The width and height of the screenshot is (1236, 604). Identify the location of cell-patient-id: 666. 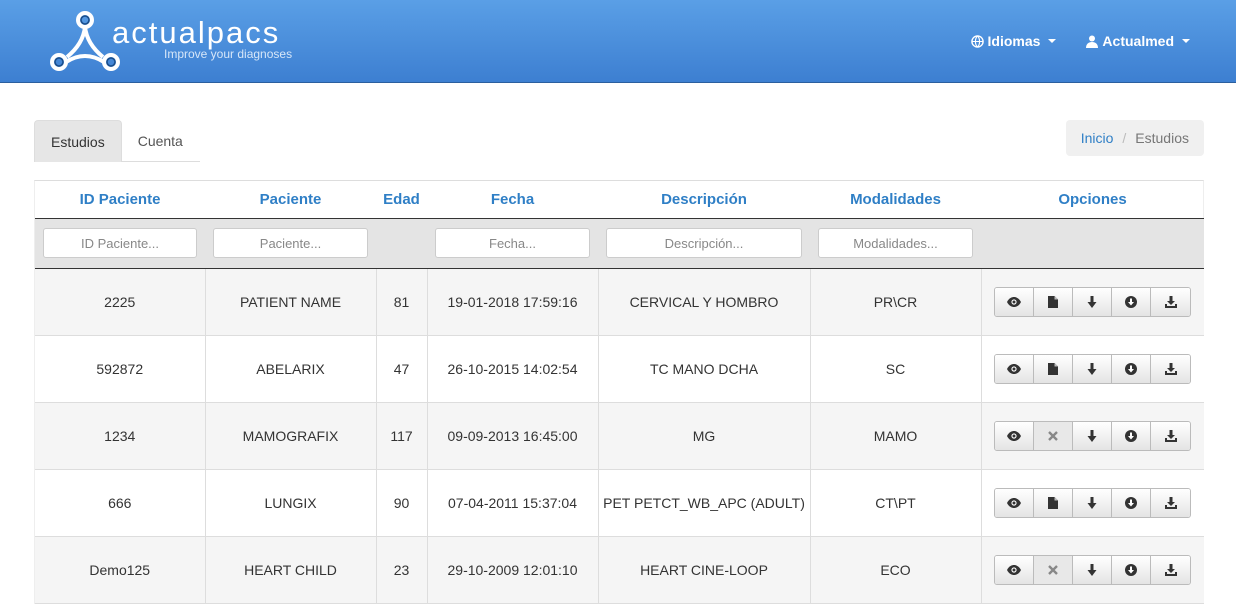
(120, 503).